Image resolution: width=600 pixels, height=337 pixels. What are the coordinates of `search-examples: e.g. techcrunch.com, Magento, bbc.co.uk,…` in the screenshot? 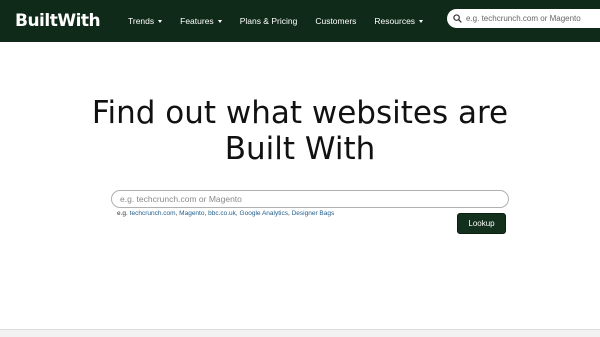 It's located at (226, 213).